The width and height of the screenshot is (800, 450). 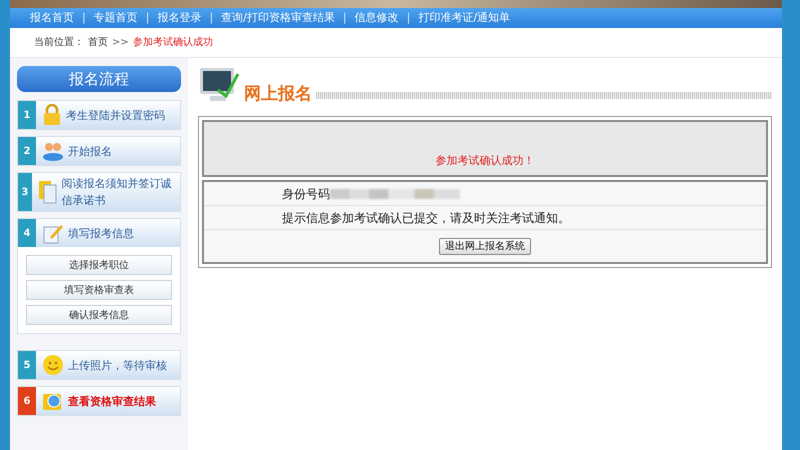 I want to click on nav-link: 报名登录, so click(x=179, y=18).